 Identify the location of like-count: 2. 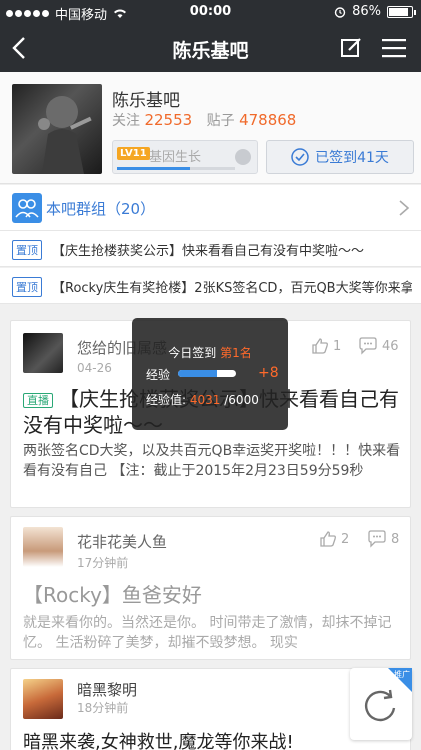
(345, 539).